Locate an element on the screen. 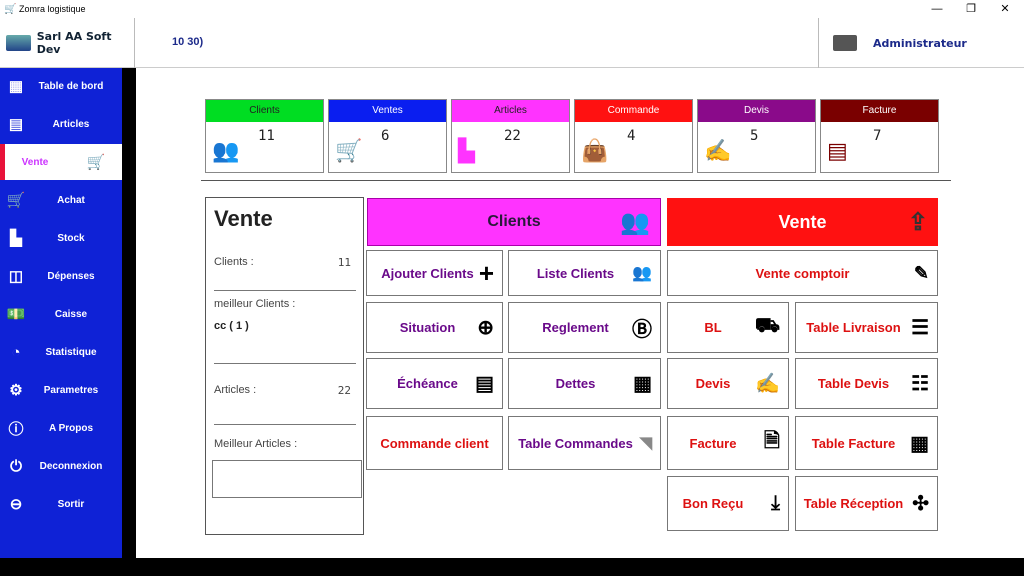 Image resolution: width=1024 pixels, height=576 pixels. close-button: ✕ is located at coordinates (1005, 9).